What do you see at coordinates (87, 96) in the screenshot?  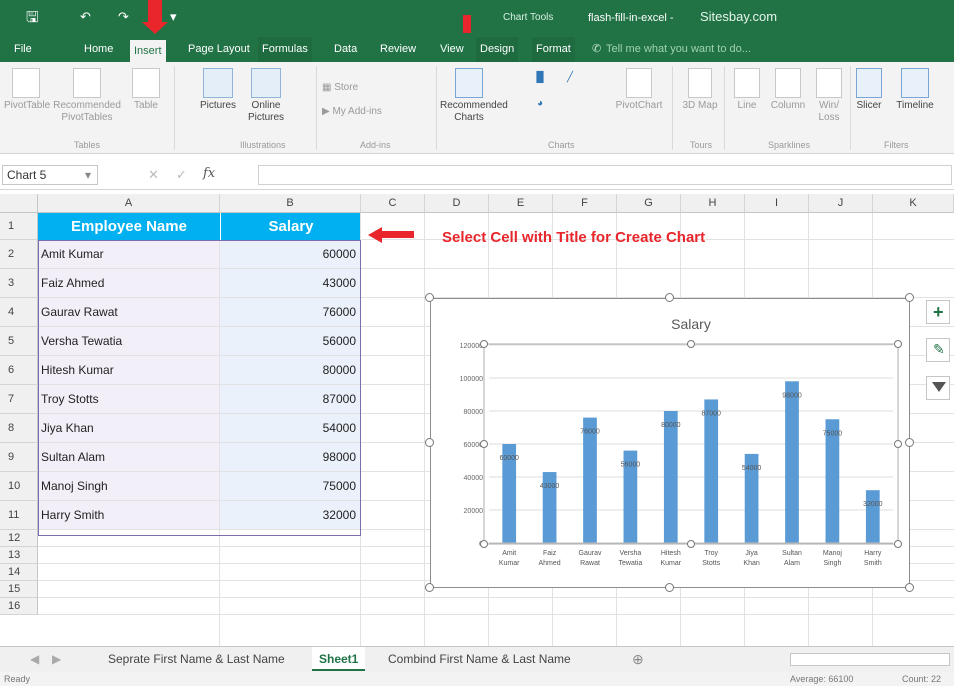 I see `recommended-pivottables-button: Recommended PivotTables` at bounding box center [87, 96].